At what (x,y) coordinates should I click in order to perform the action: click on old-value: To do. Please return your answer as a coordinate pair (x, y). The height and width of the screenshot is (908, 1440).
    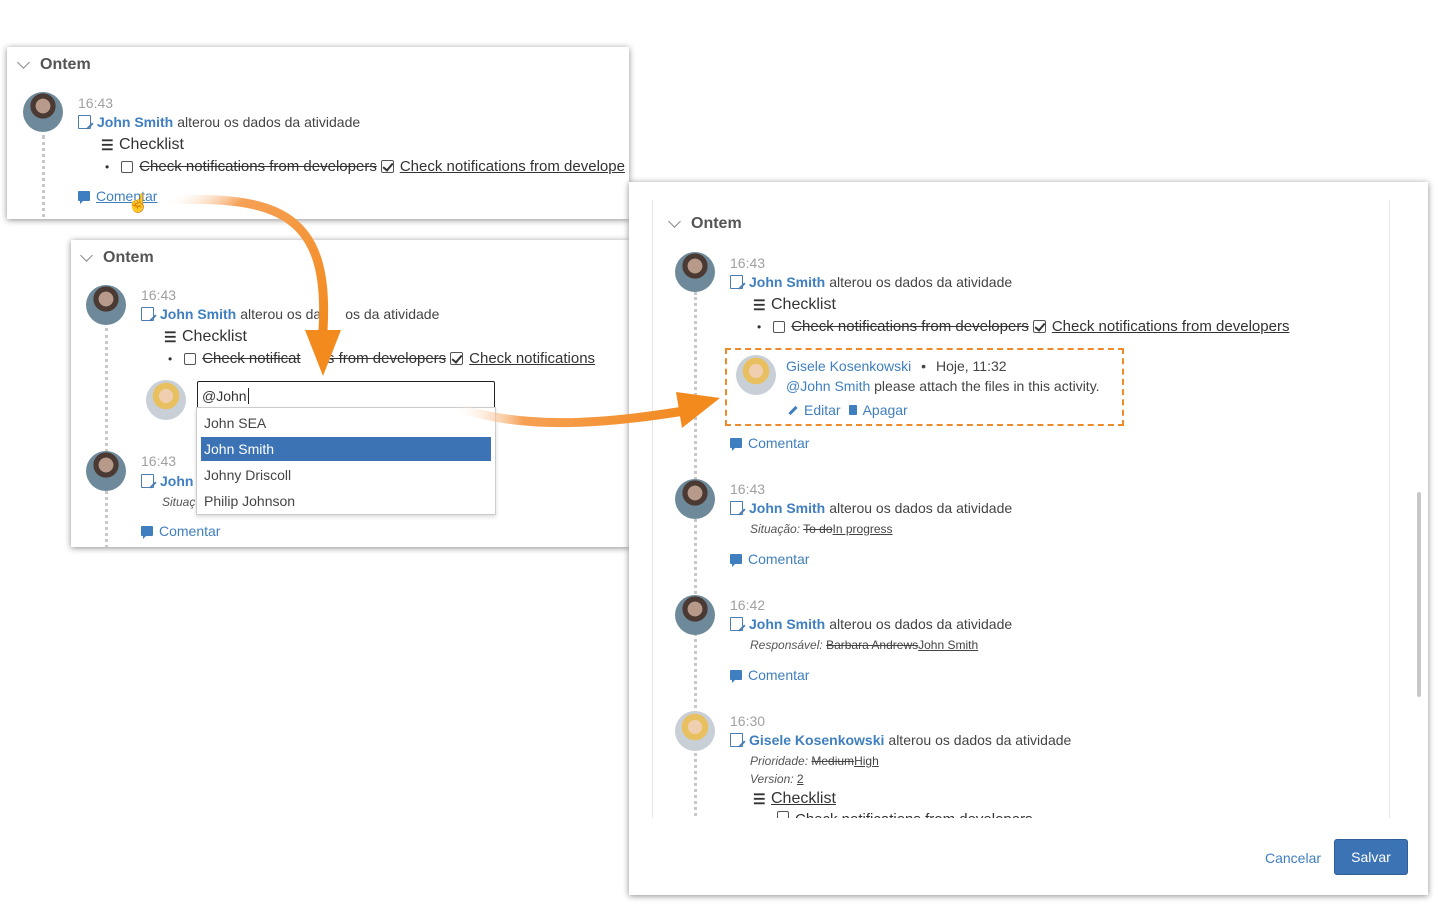
    Looking at the image, I should click on (818, 529).